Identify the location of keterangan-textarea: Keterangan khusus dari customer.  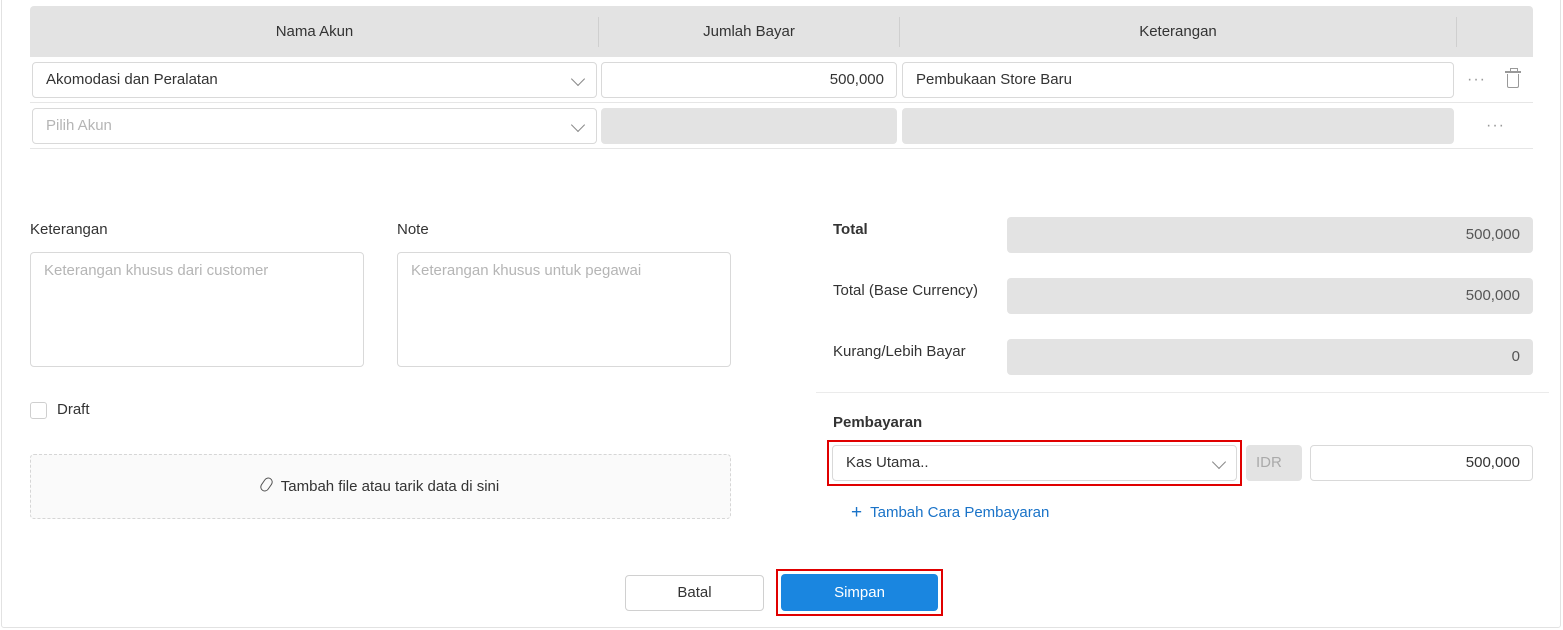
(197, 309).